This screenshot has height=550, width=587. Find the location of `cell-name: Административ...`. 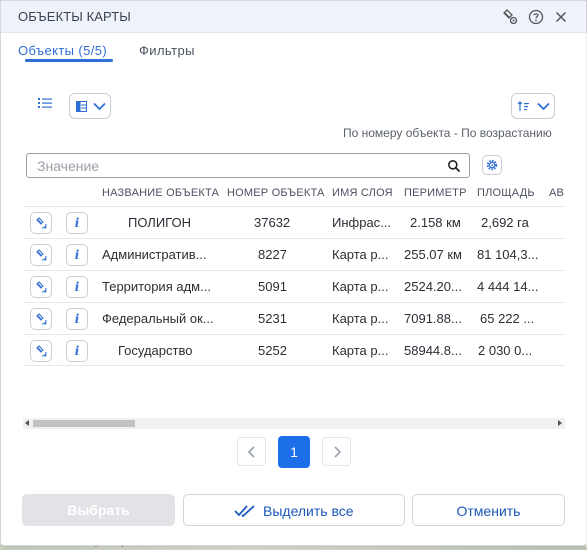

cell-name: Административ... is located at coordinates (154, 254).